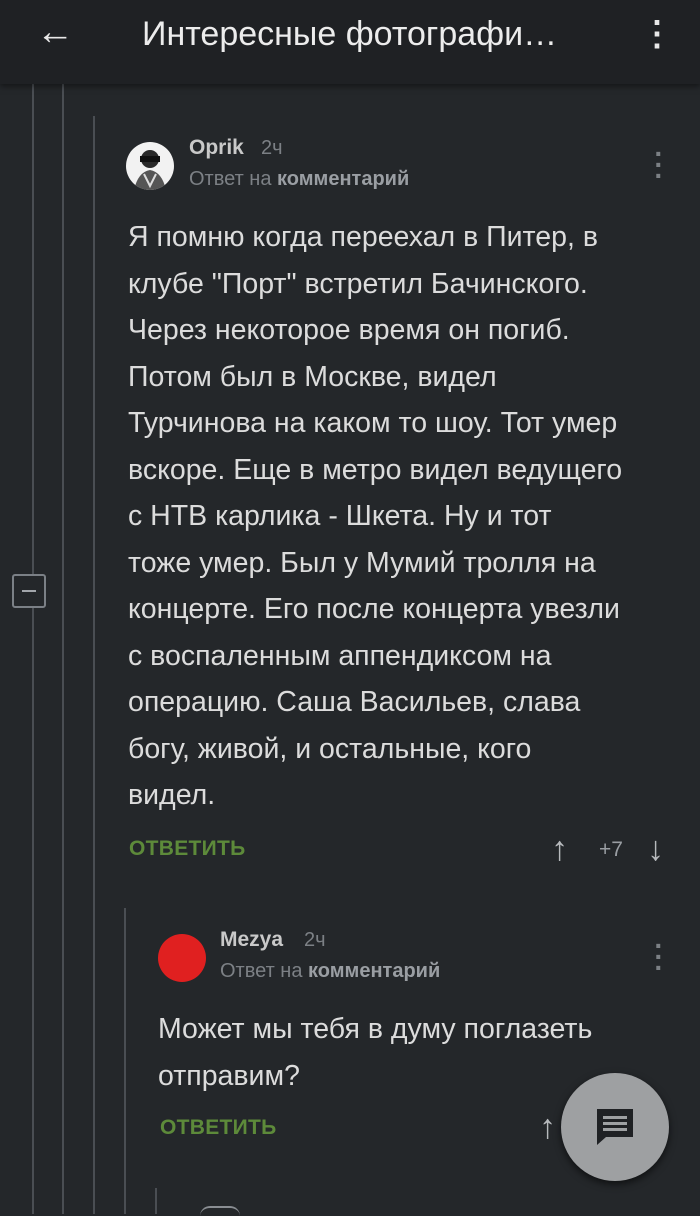 The height and width of the screenshot is (1216, 700). I want to click on minus-icon, so click(29, 591).